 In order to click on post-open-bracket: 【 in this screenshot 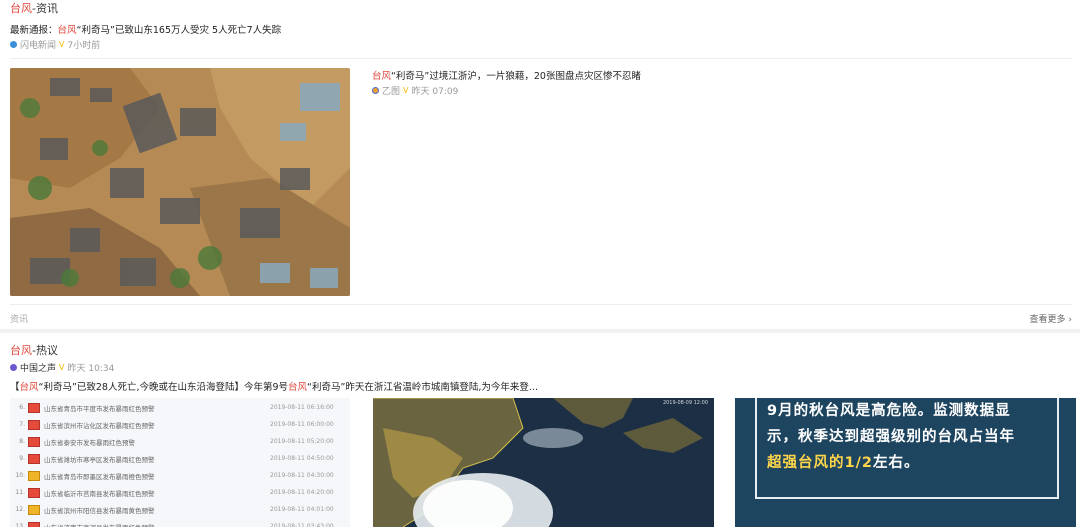, I will do `click(15, 387)`.